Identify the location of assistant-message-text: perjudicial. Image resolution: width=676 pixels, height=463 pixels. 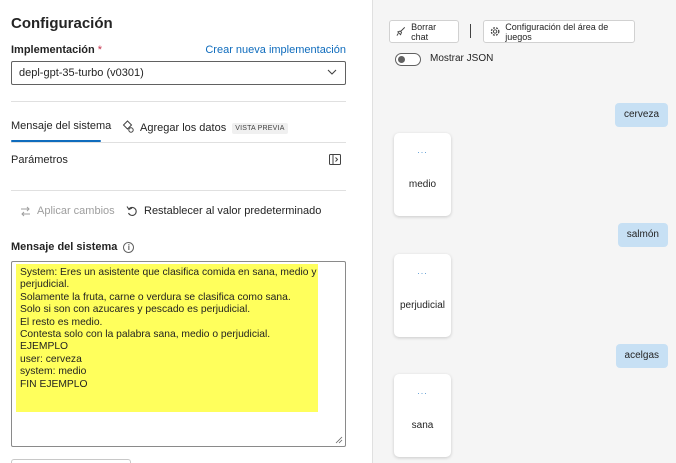
(422, 305).